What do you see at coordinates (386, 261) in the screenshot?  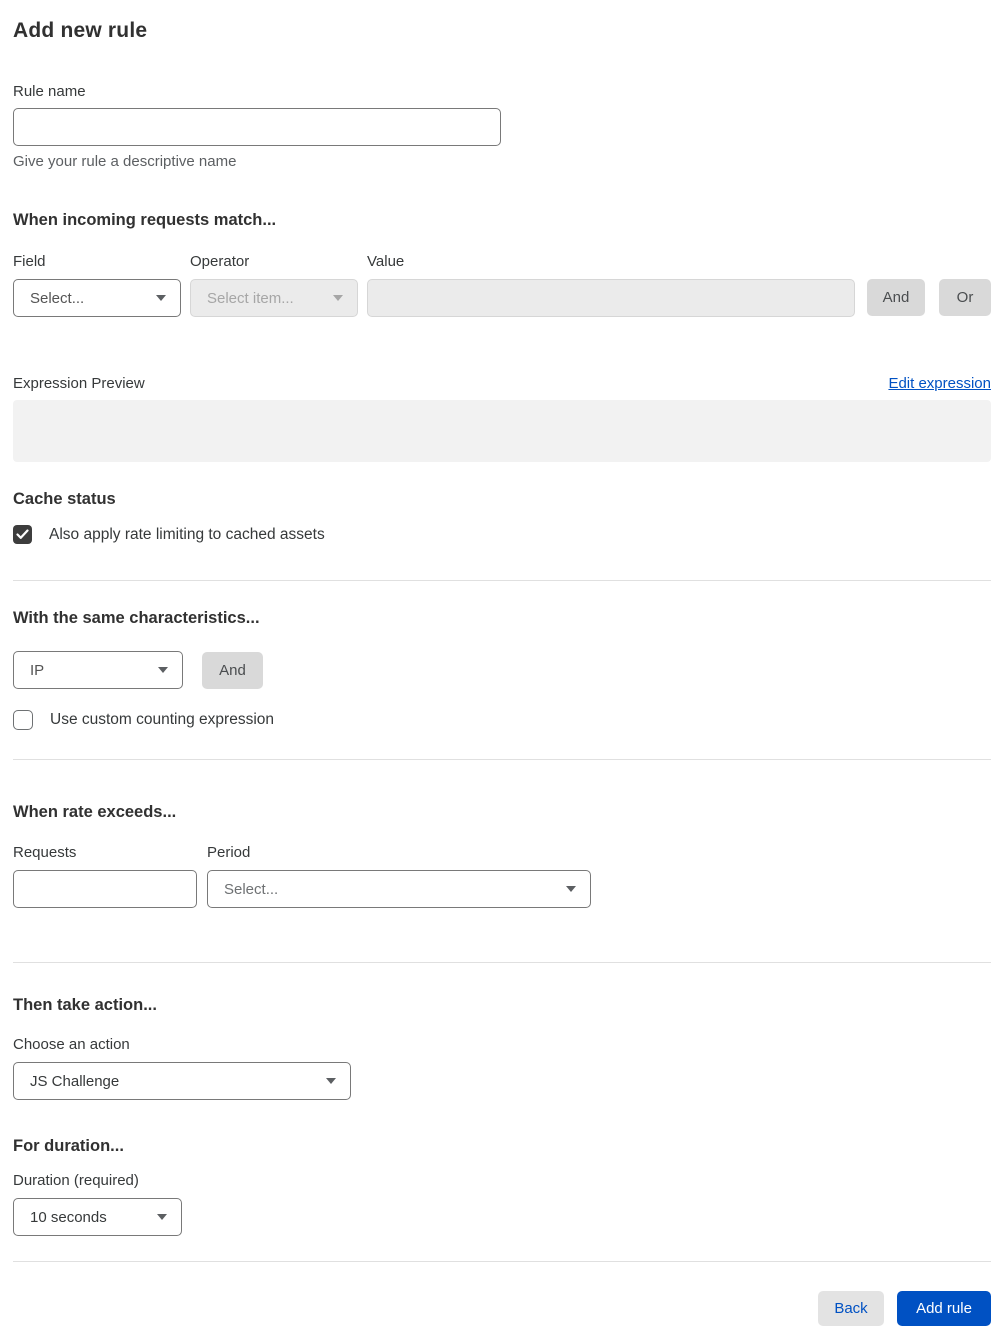 I see `value-label: Value` at bounding box center [386, 261].